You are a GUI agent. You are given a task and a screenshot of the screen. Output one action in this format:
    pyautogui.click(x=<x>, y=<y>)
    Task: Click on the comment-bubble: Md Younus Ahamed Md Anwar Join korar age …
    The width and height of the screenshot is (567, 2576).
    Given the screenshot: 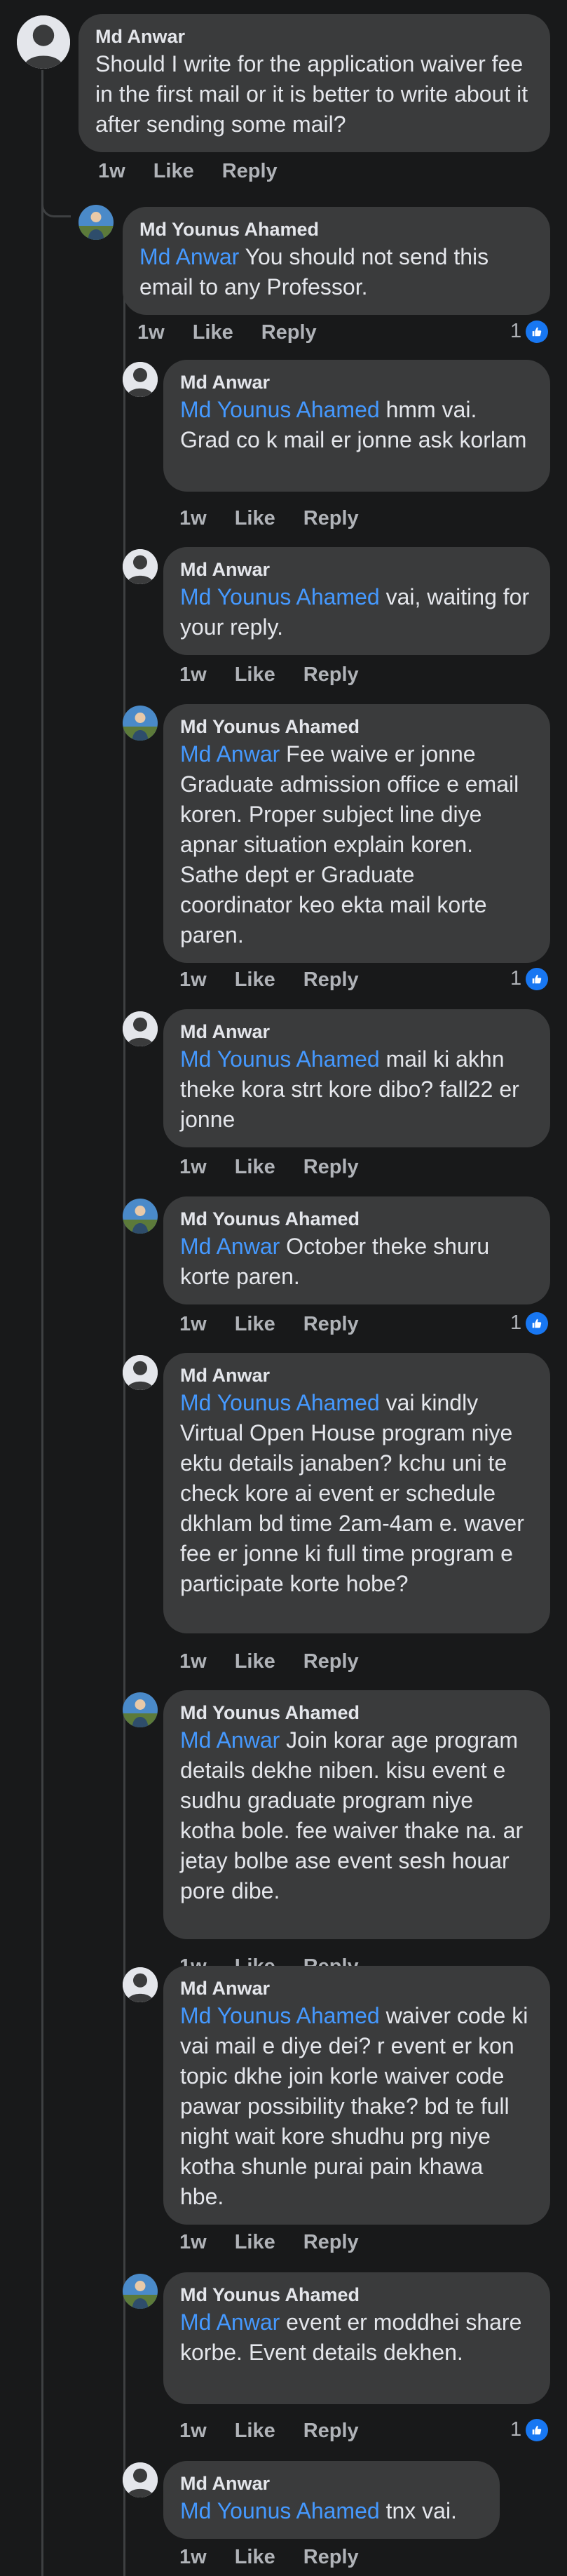 What is the action you would take?
    pyautogui.click(x=357, y=1814)
    